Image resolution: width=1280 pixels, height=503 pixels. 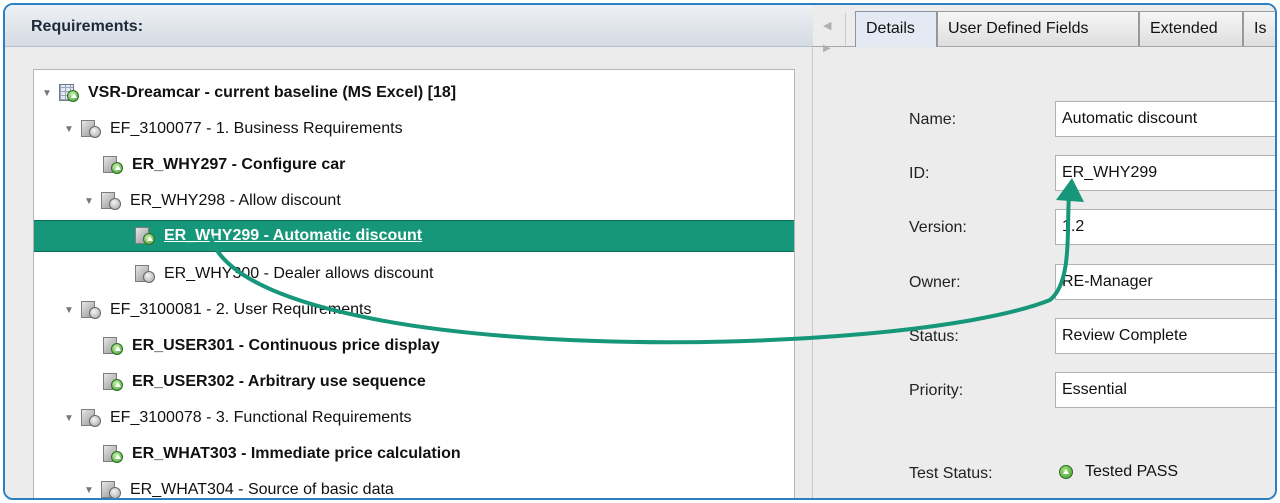 What do you see at coordinates (1044, 390) in the screenshot?
I see `field-priority: Priority: Essential` at bounding box center [1044, 390].